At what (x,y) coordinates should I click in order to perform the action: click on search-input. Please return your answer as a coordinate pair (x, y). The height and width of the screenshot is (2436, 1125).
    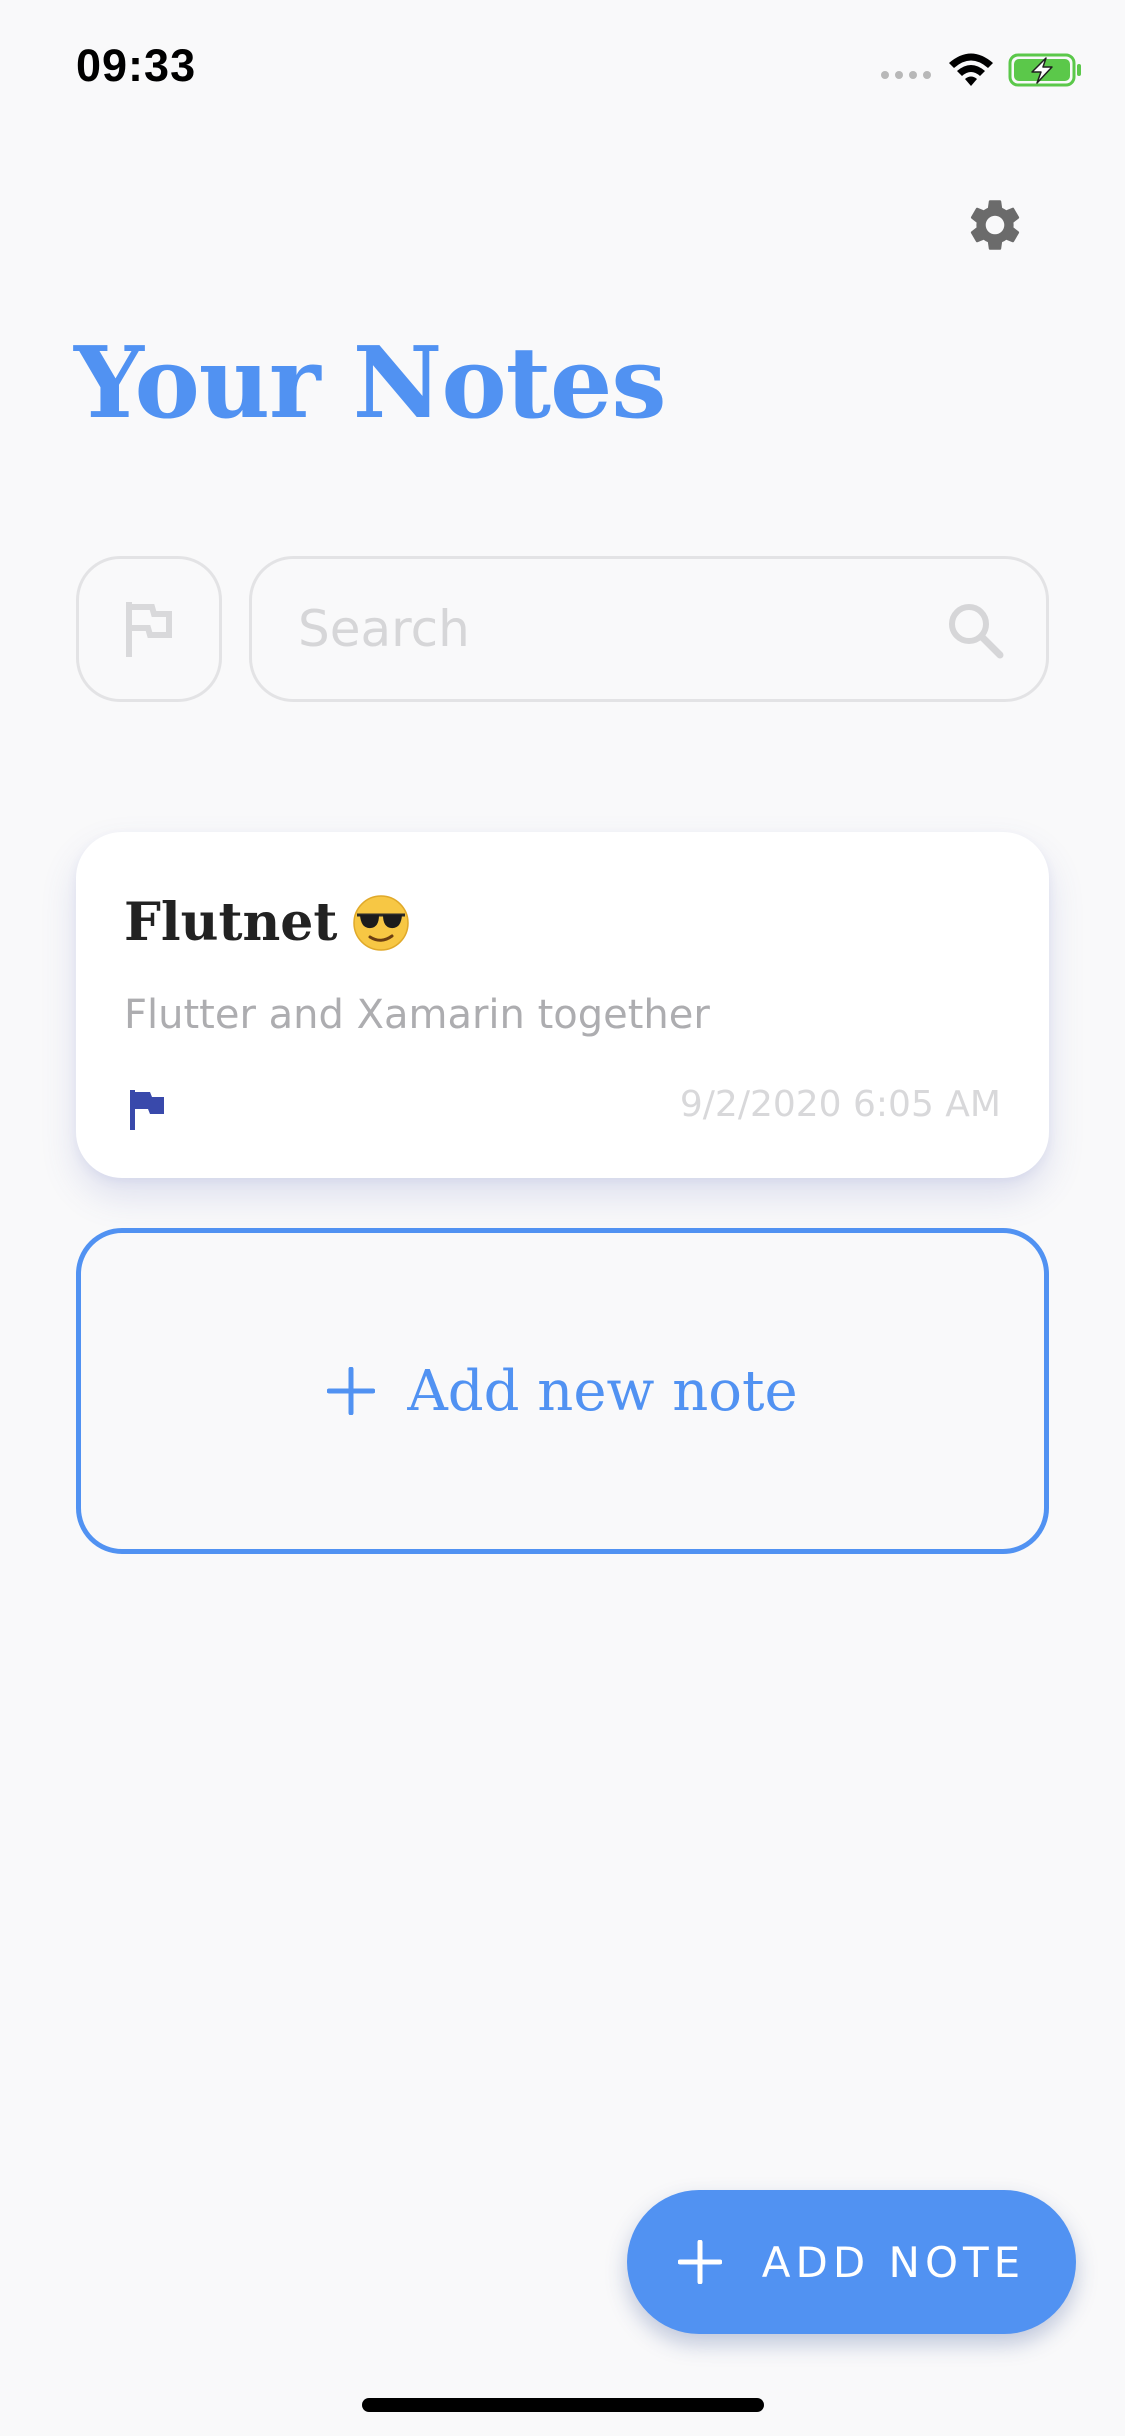
    Looking at the image, I should click on (608, 629).